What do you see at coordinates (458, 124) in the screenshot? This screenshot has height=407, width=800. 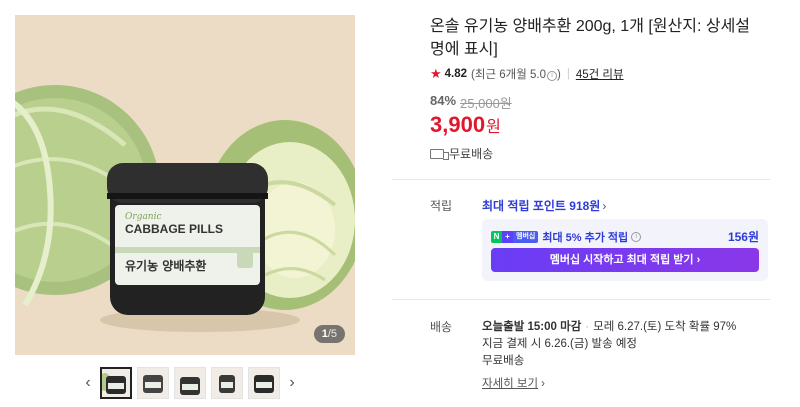 I see `price-value: 3,900` at bounding box center [458, 124].